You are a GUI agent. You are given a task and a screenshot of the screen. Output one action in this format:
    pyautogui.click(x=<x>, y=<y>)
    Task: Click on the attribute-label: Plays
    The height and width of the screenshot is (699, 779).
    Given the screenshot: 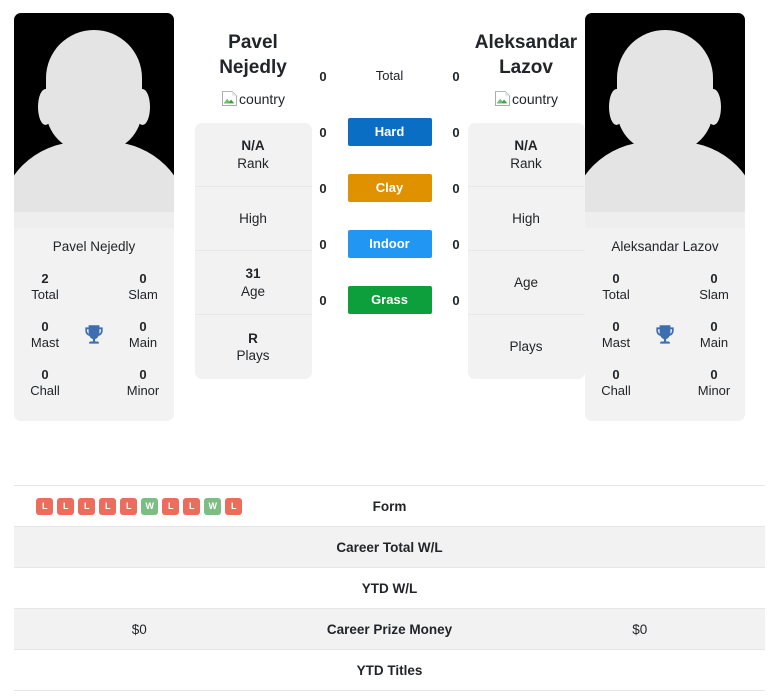 What is the action you would take?
    pyautogui.click(x=526, y=347)
    